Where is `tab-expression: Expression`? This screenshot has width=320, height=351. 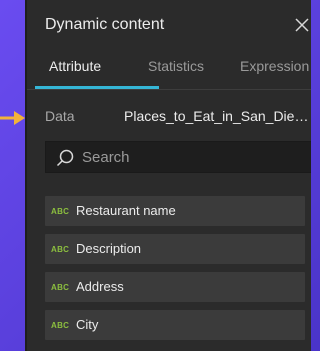 tab-expression: Expression is located at coordinates (274, 66).